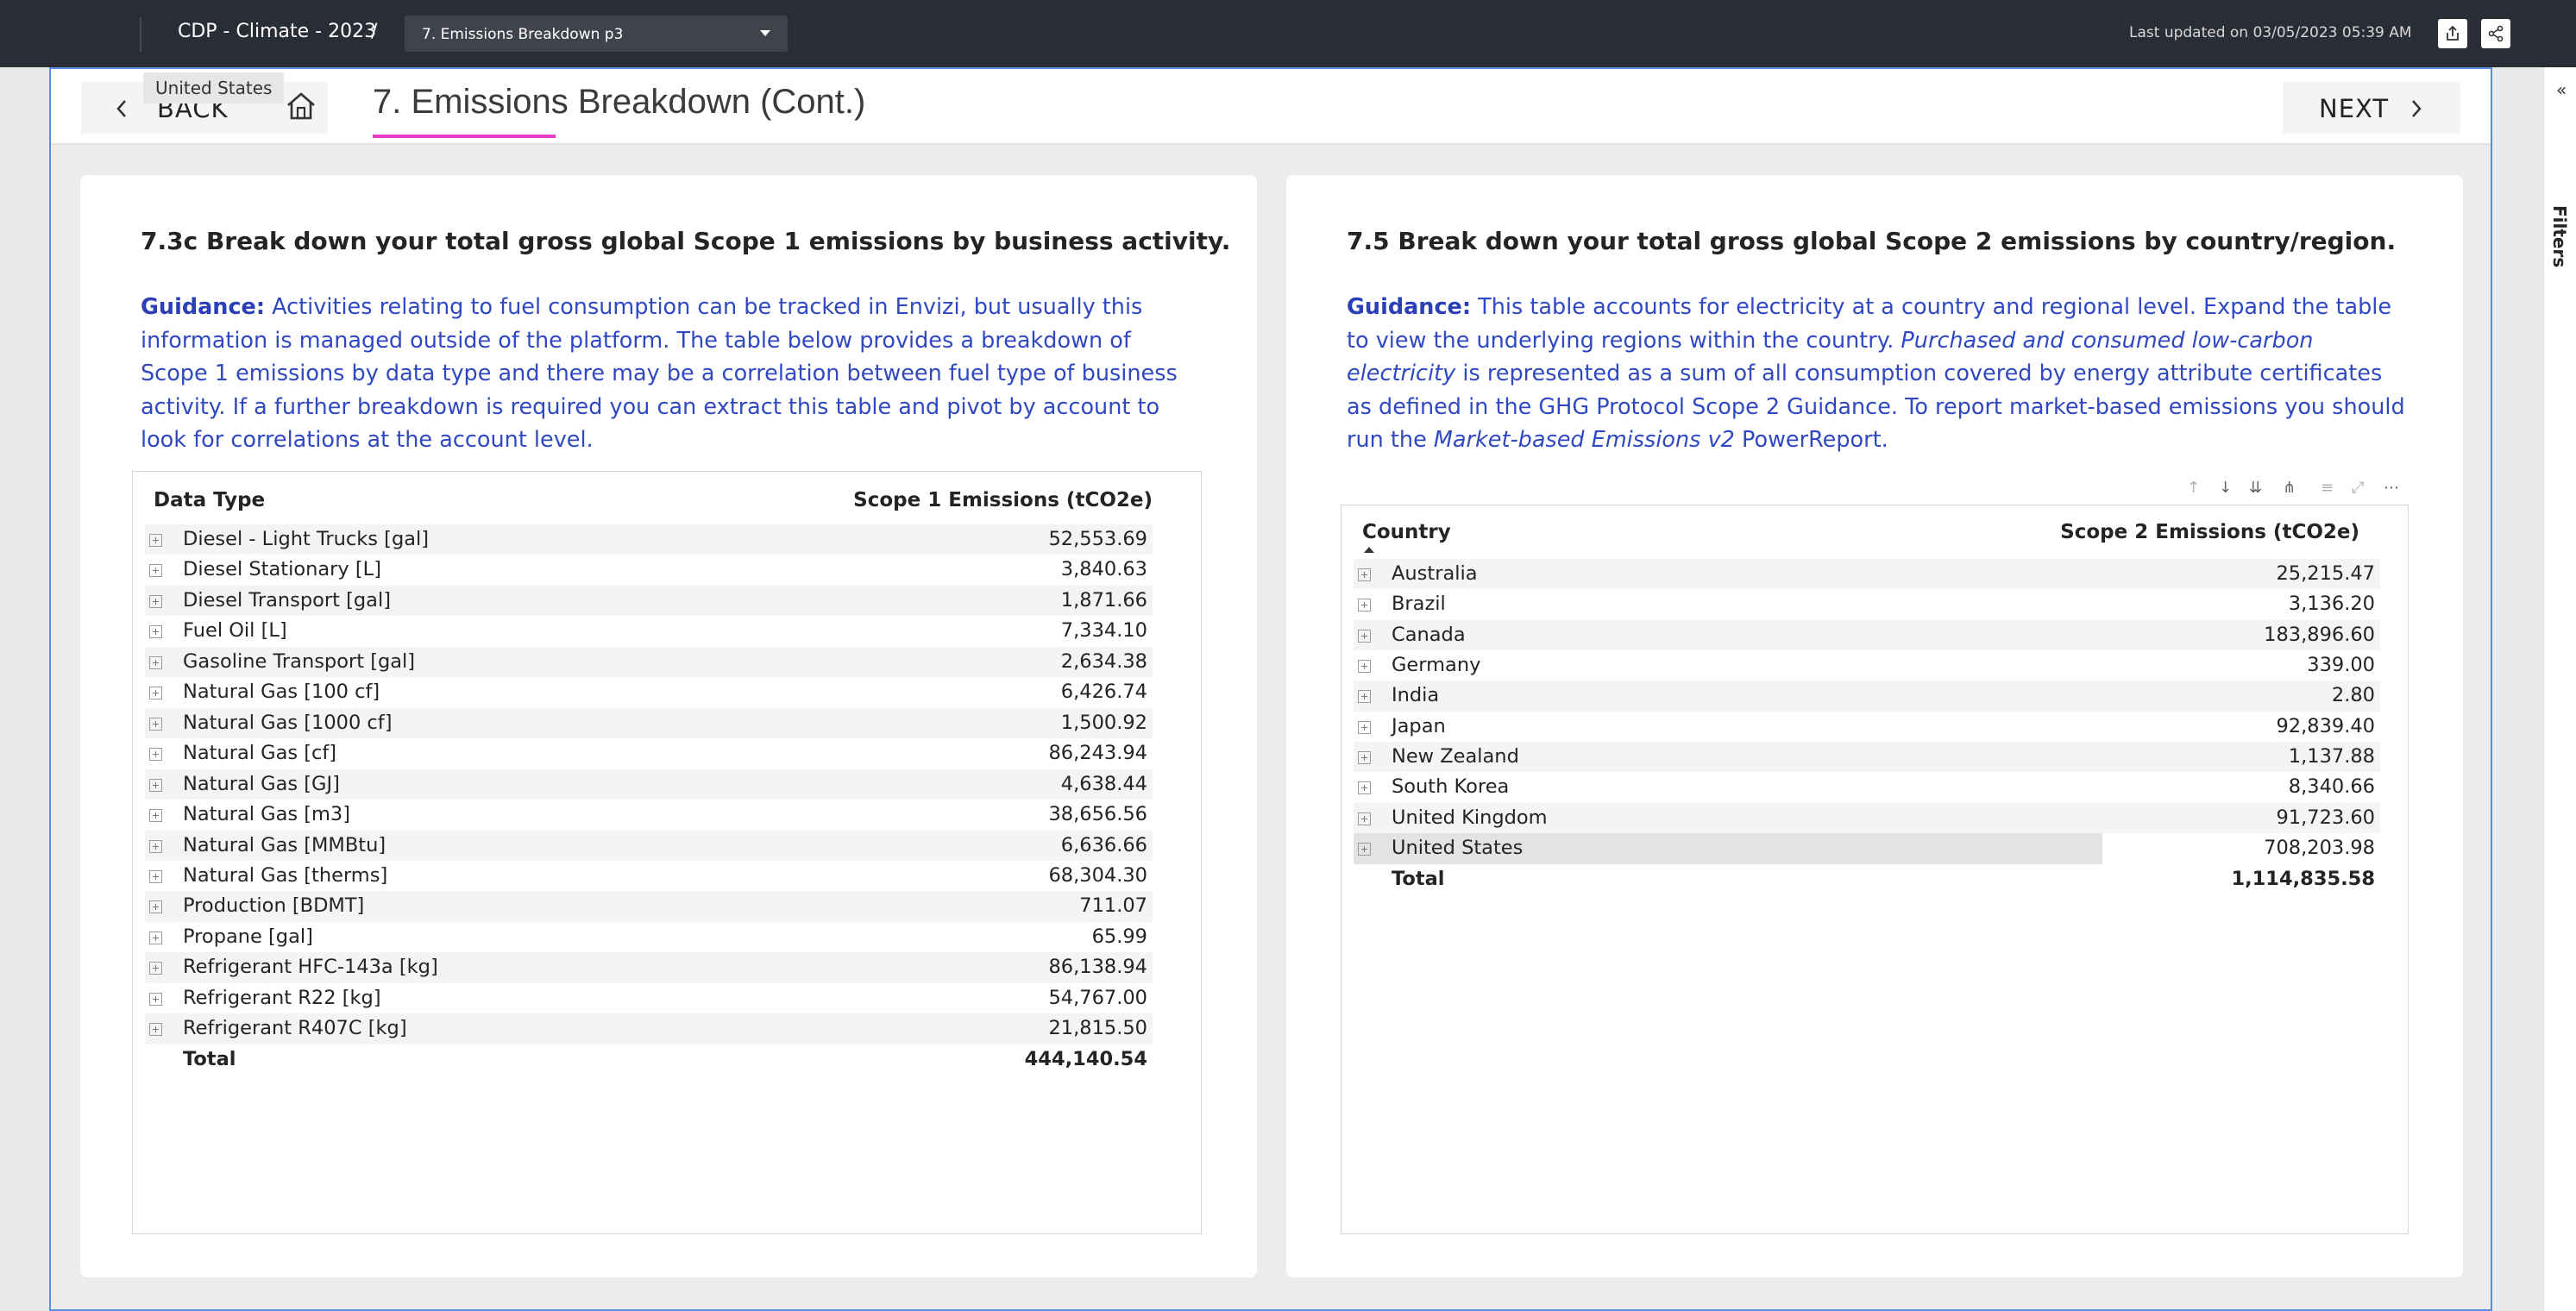 The image size is (2576, 1311). I want to click on guidance-label: Guidance:, so click(203, 307).